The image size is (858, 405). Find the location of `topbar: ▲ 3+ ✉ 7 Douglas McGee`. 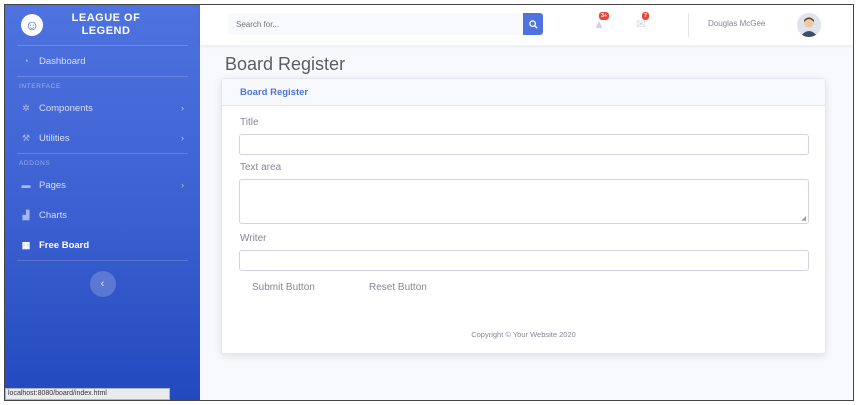

topbar: ▲ 3+ ✉ 7 Douglas McGee is located at coordinates (526, 25).